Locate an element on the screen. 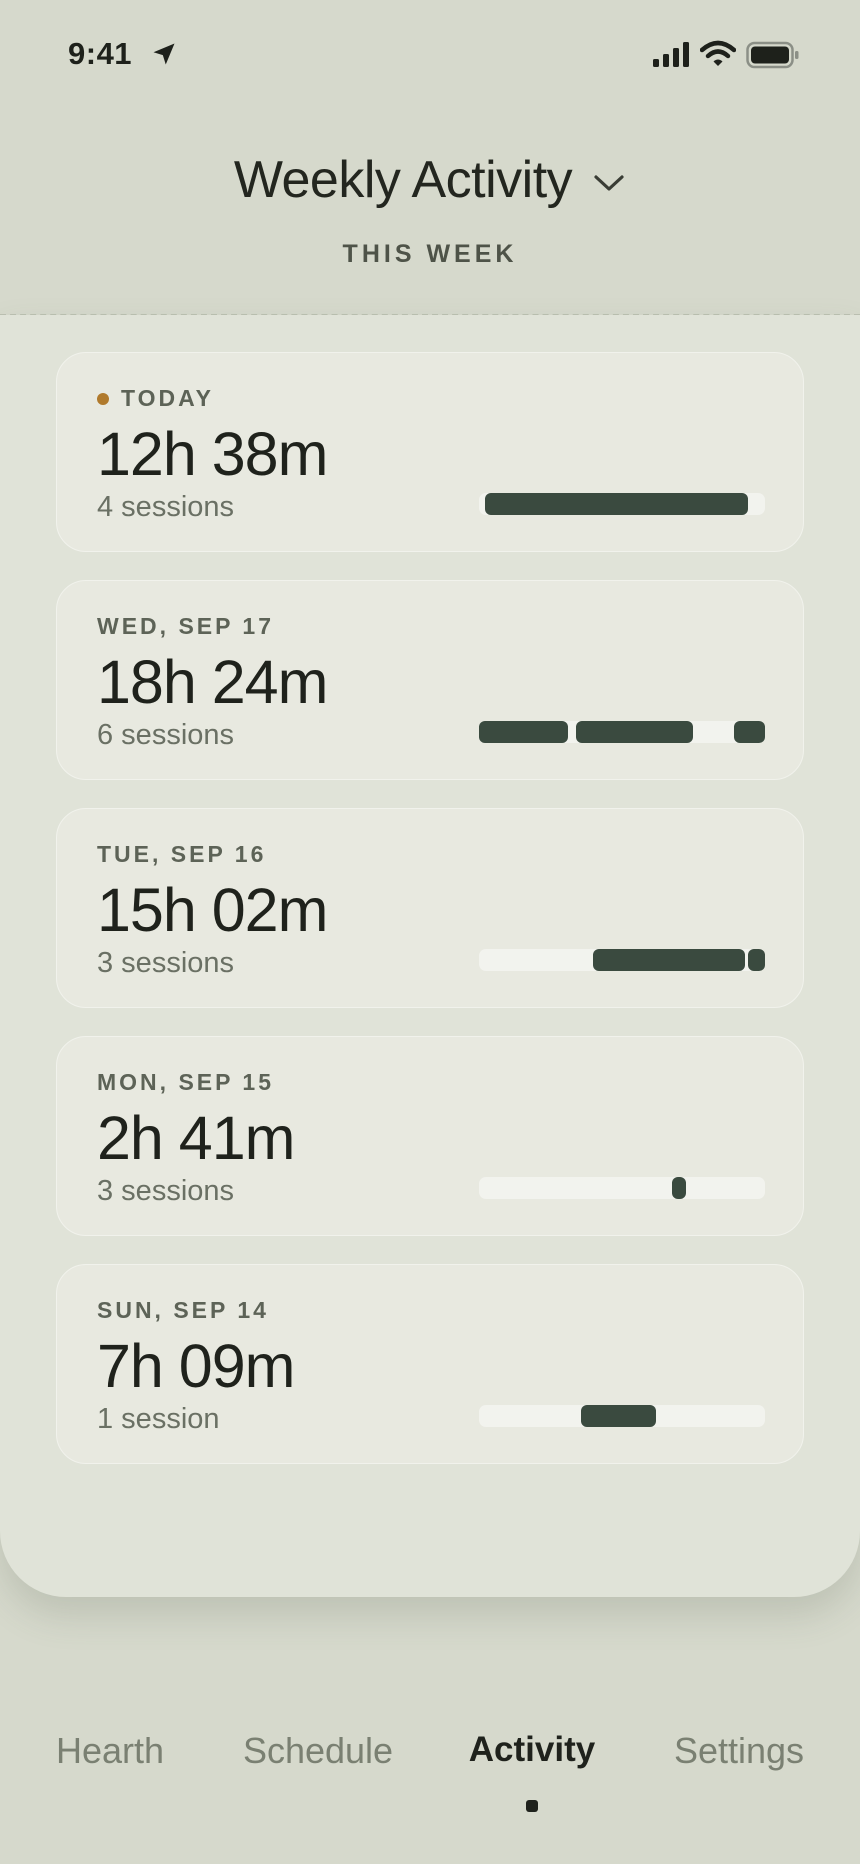  day-card-wed-sep-17: WED, SEP 17 18h 24m 6 sessions is located at coordinates (430, 680).